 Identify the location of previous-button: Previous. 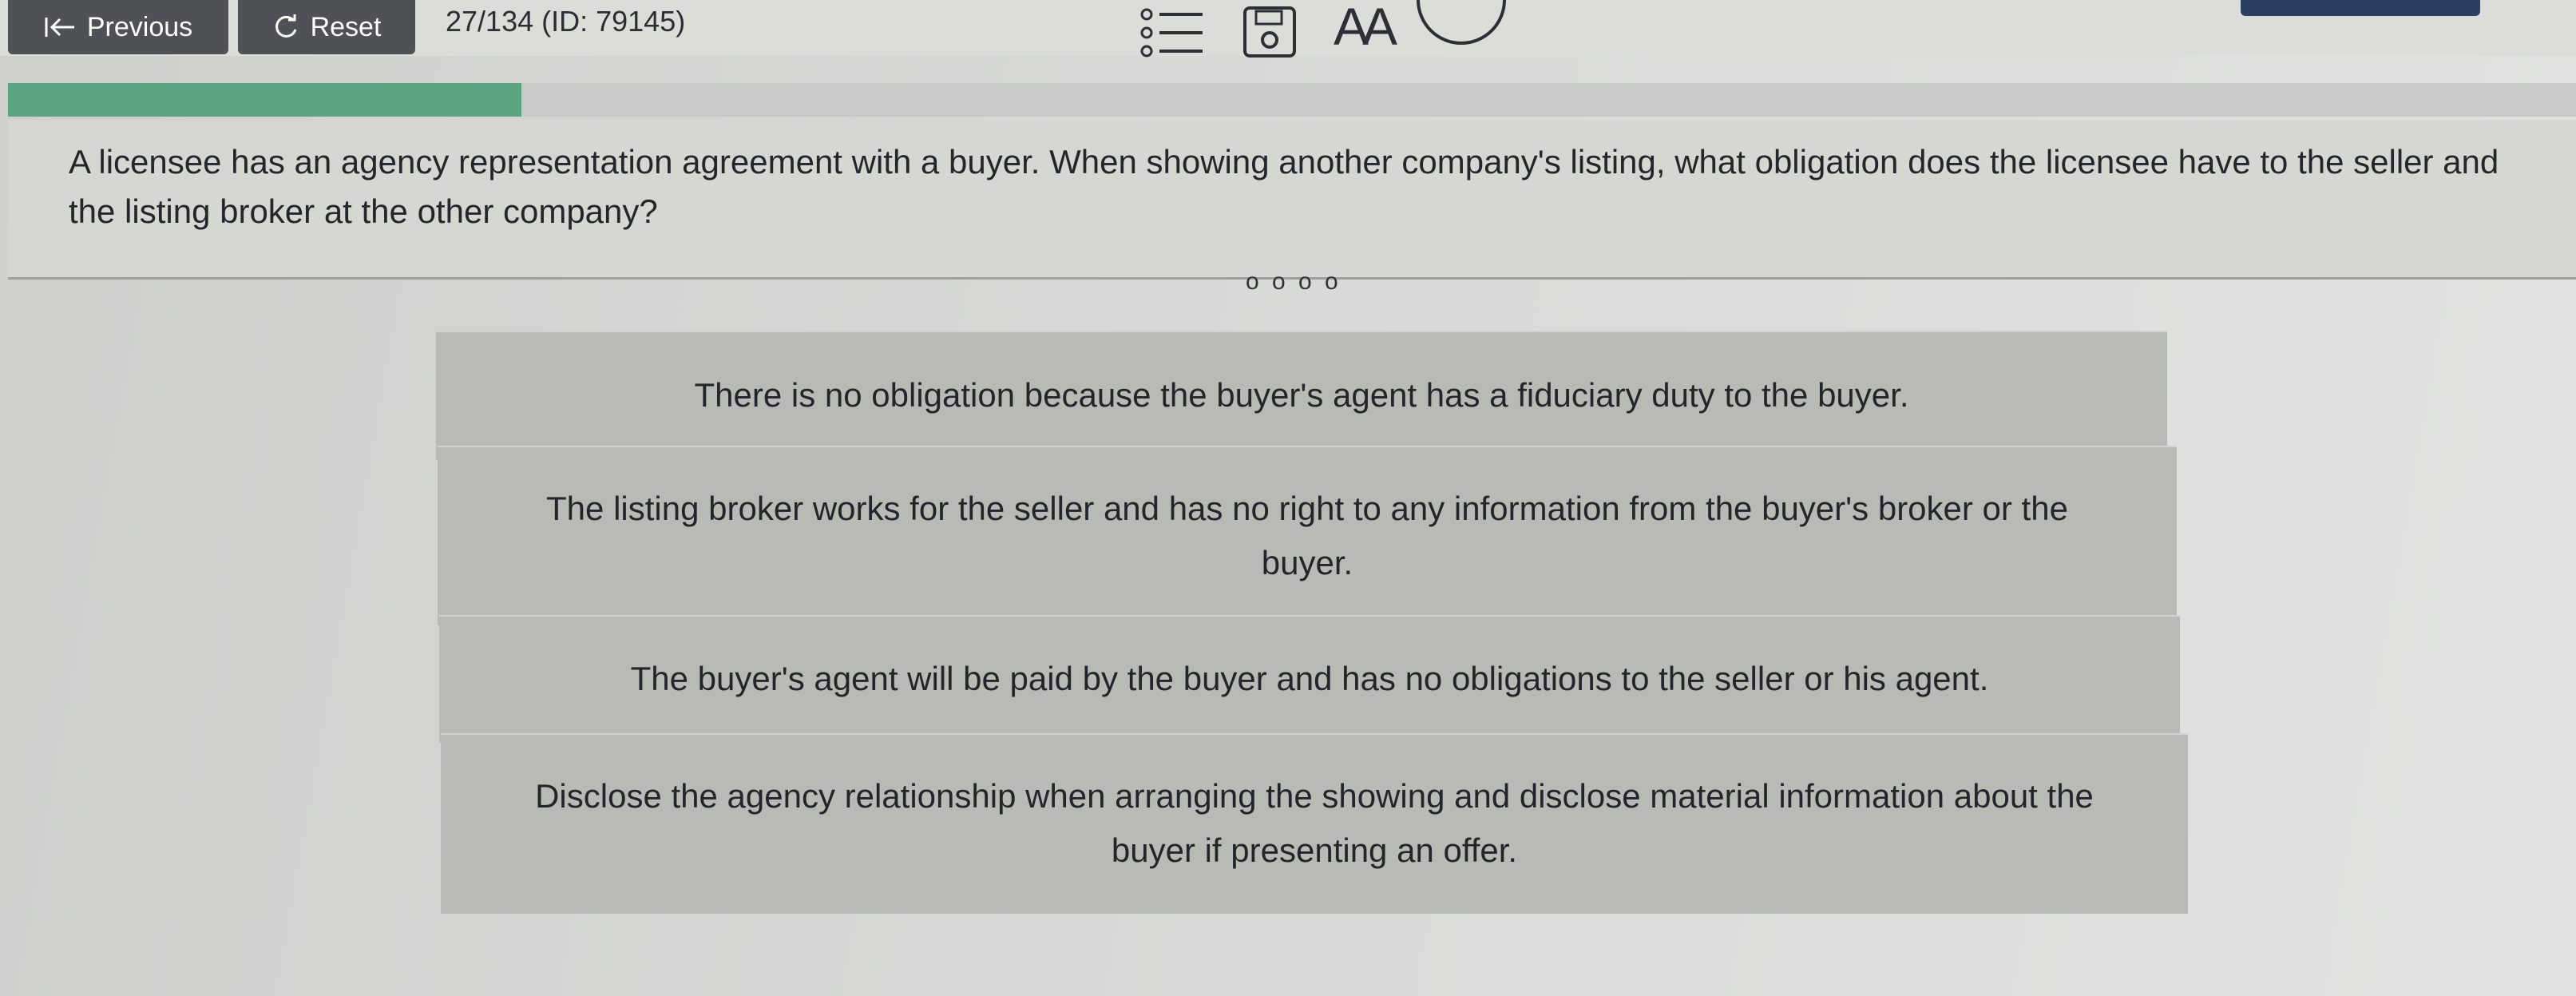
(118, 27).